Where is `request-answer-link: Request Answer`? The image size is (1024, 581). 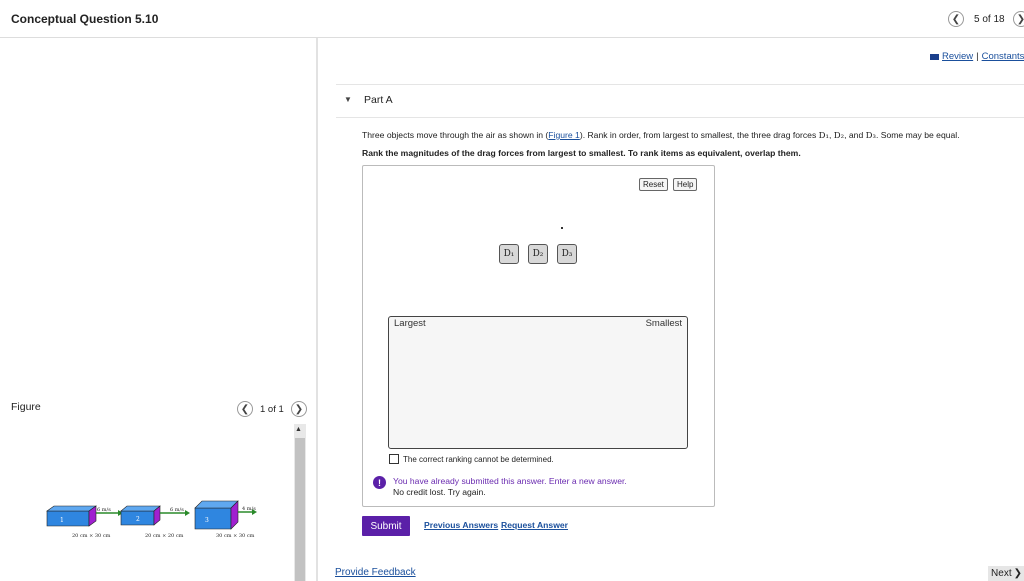
request-answer-link: Request Answer is located at coordinates (534, 525).